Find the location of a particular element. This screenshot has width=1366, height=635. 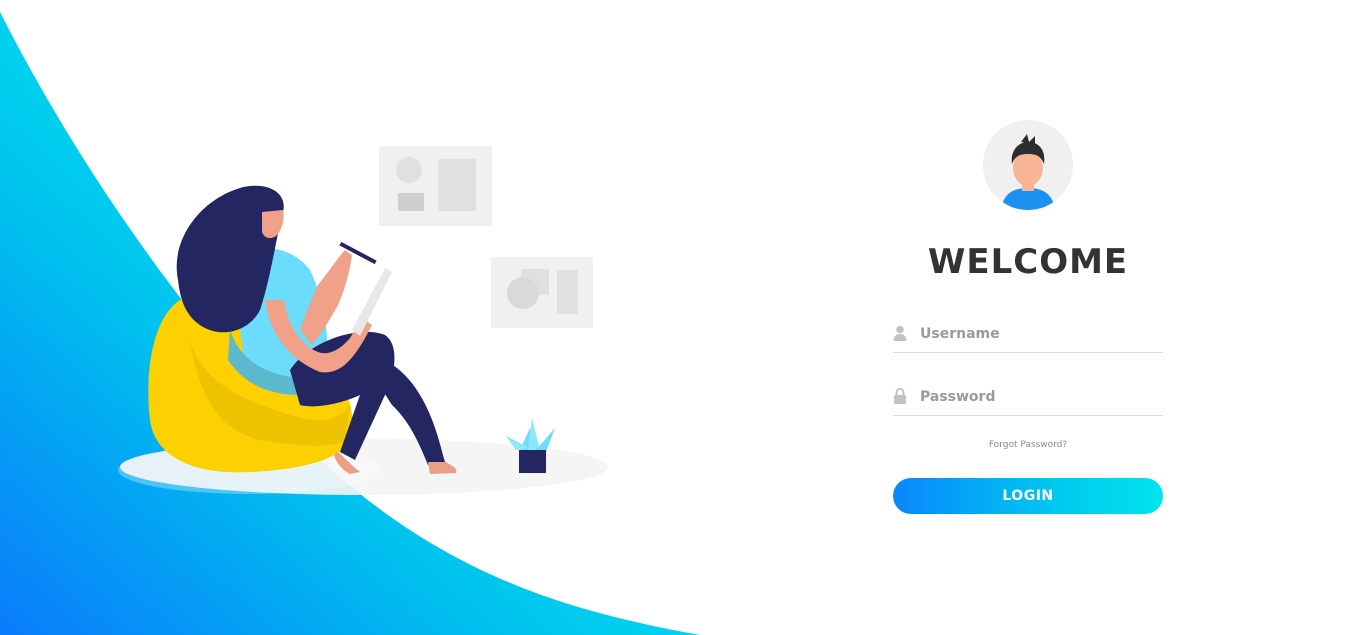

password-input is located at coordinates (1040, 397).